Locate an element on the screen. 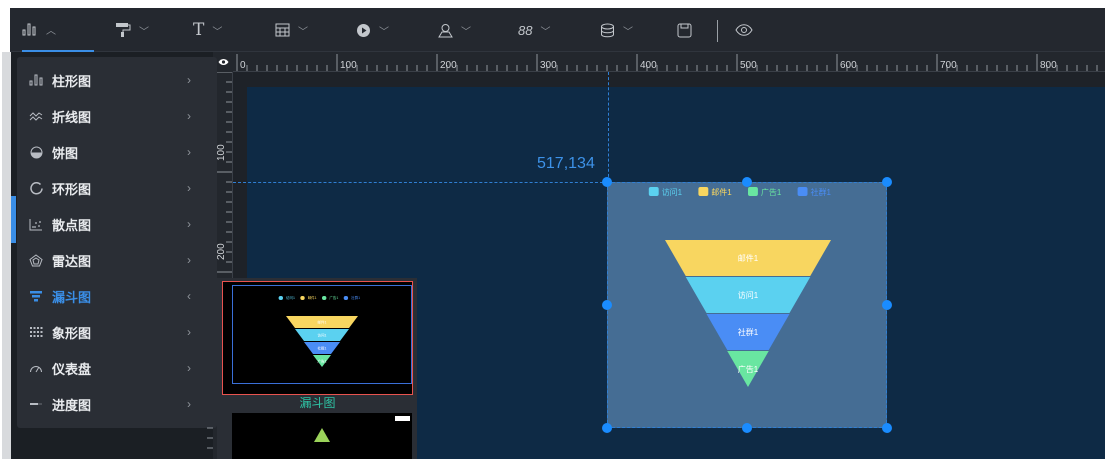  ruler-top-label: 800 is located at coordinates (1048, 65).